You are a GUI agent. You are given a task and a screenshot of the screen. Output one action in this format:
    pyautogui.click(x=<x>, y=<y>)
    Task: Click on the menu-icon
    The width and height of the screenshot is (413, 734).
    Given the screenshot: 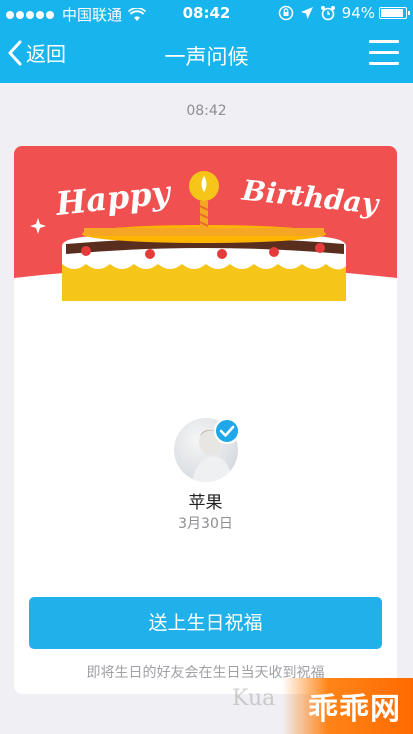 What is the action you would take?
    pyautogui.click(x=384, y=53)
    